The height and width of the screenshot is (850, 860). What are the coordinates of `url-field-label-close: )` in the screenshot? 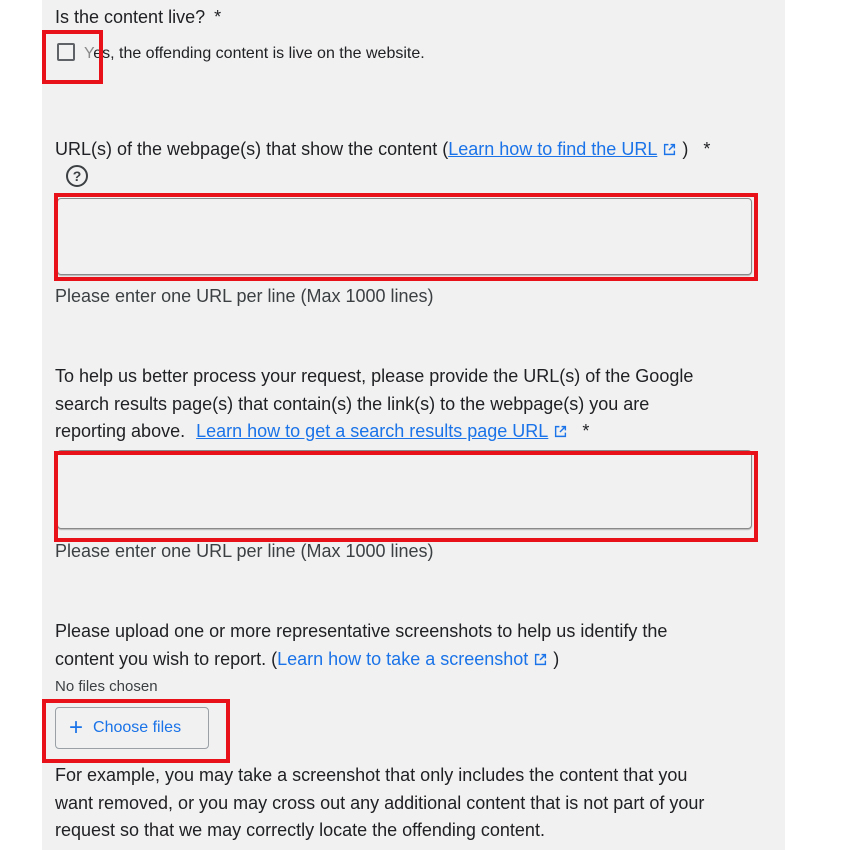 It's located at (685, 149).